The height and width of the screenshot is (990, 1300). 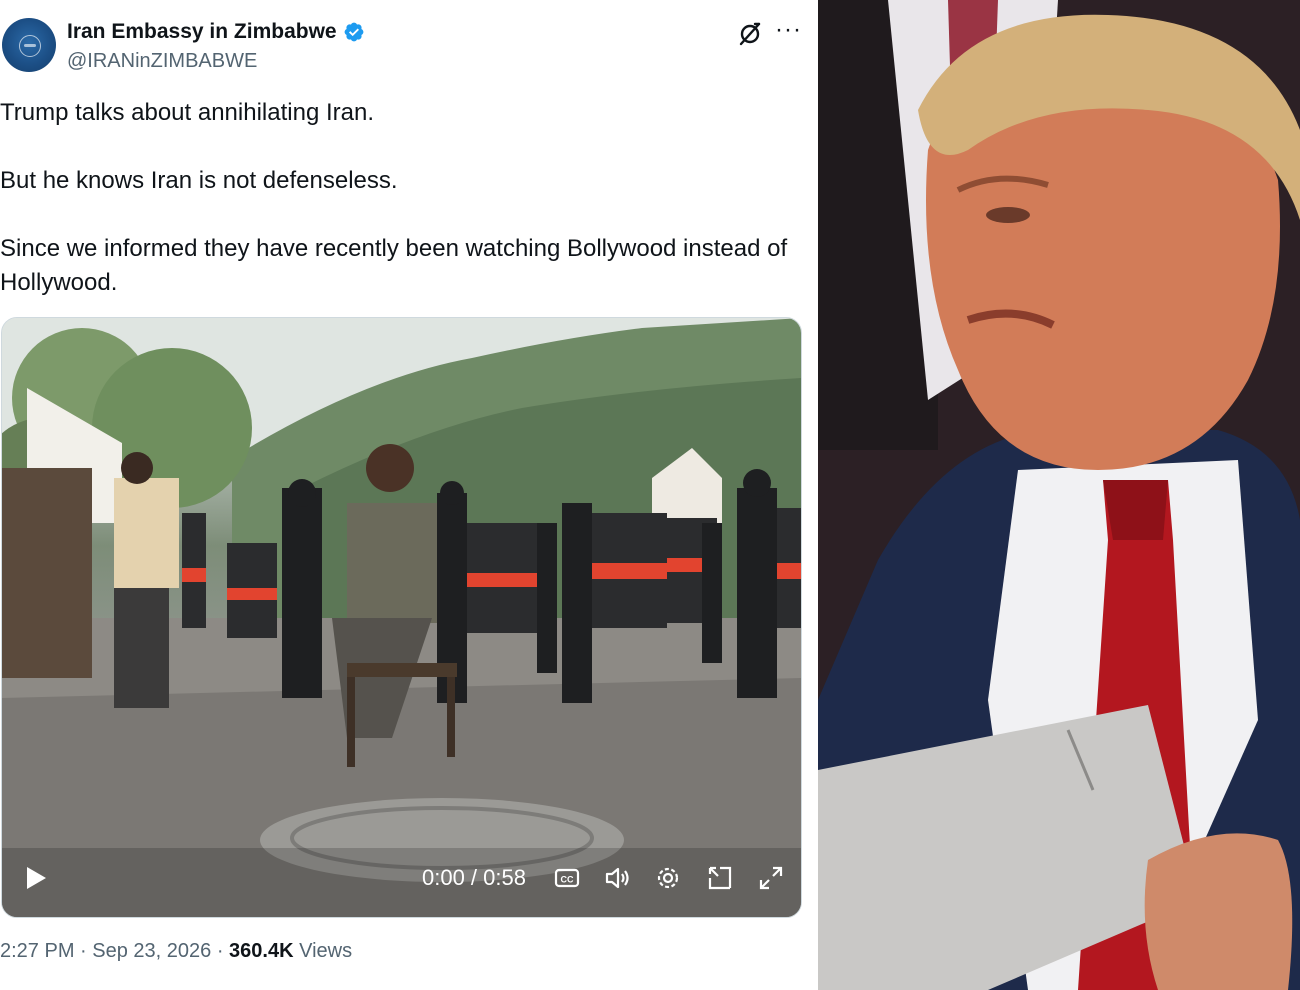 I want to click on gear-icon, so click(x=668, y=878).